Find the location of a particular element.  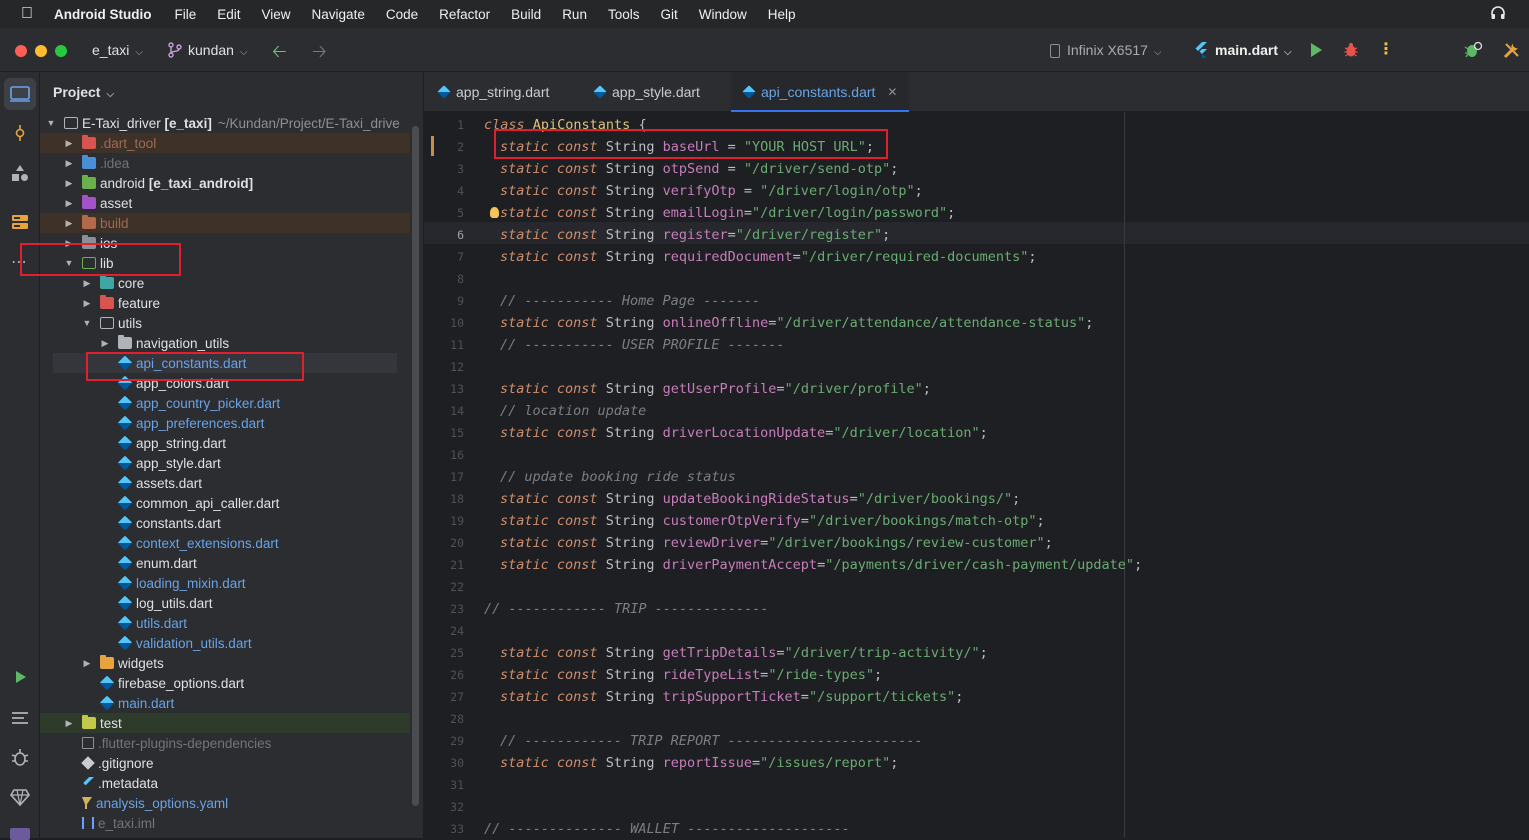

tree-item-app-string: app_string.dart is located at coordinates (225, 443).